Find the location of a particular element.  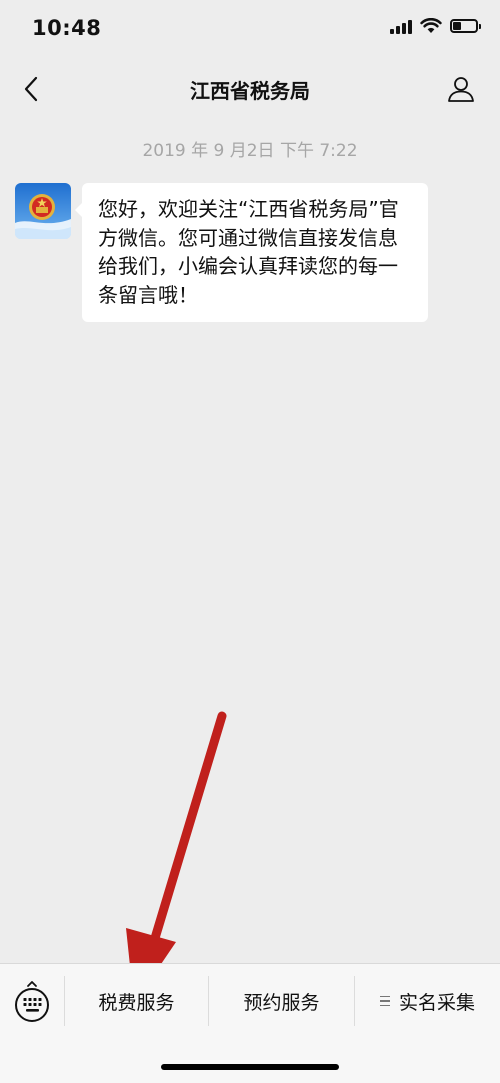

menu-item-label: 预约服务 is located at coordinates (281, 1002).